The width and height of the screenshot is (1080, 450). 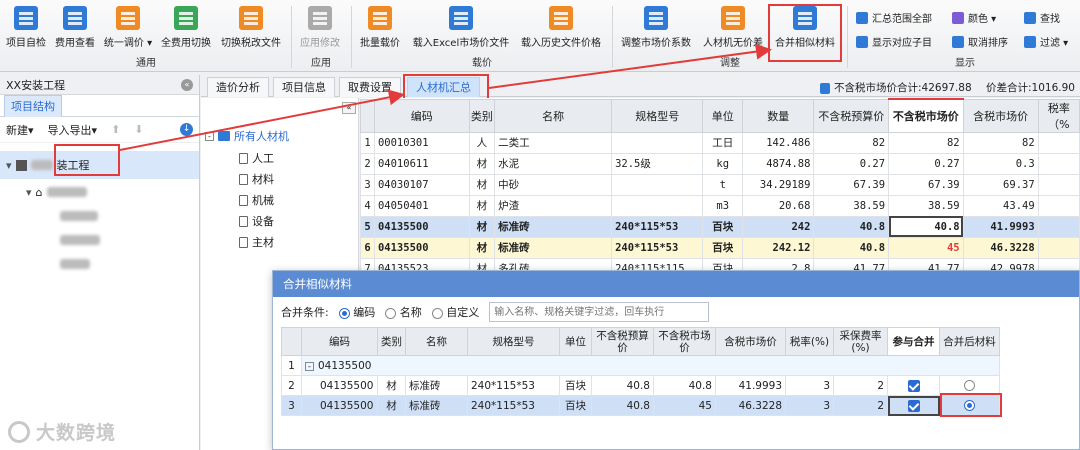 I want to click on table-cell: 00010301, so click(x=421, y=142).